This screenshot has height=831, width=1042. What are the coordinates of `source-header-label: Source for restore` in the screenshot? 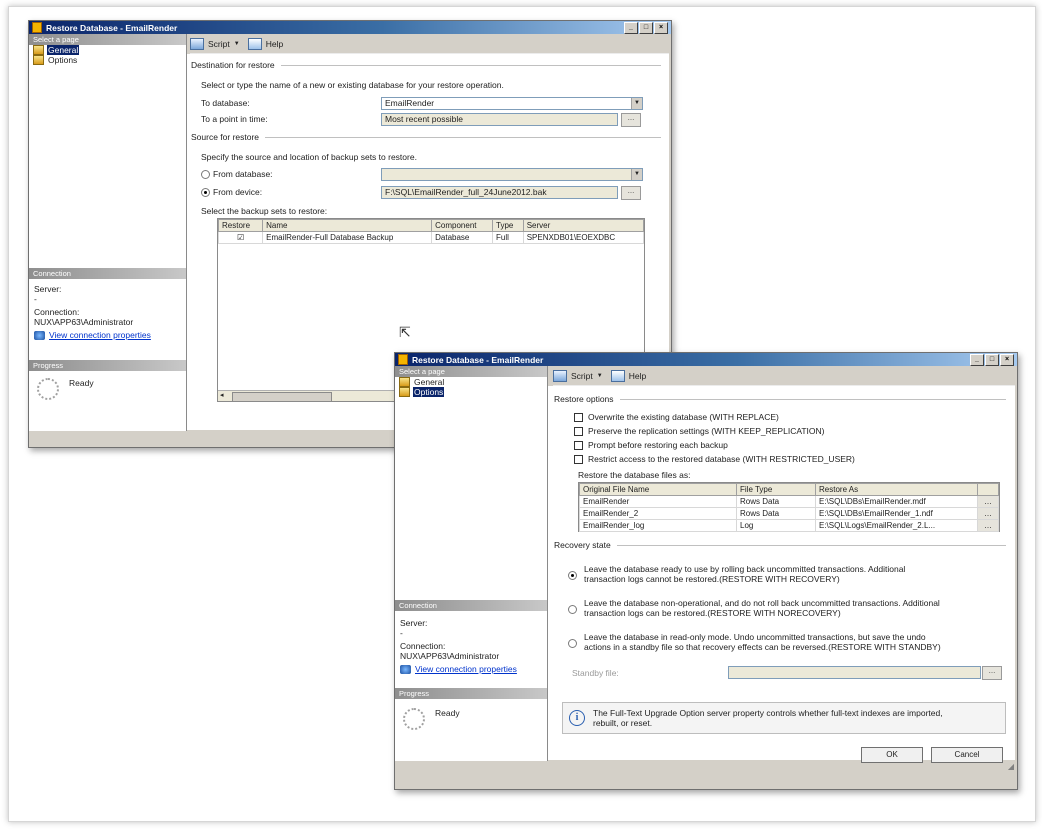 It's located at (225, 137).